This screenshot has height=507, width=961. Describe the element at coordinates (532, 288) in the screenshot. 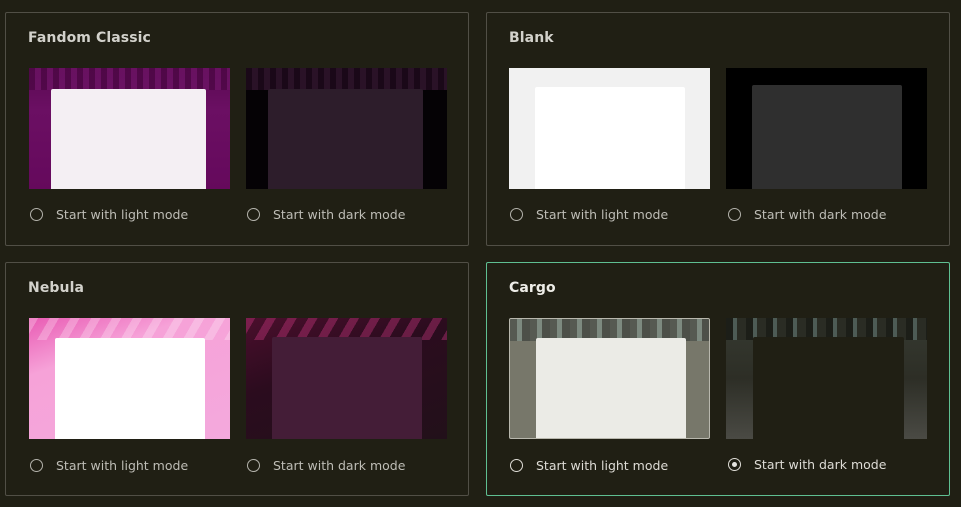

I see `theme-title: Cargo` at that location.